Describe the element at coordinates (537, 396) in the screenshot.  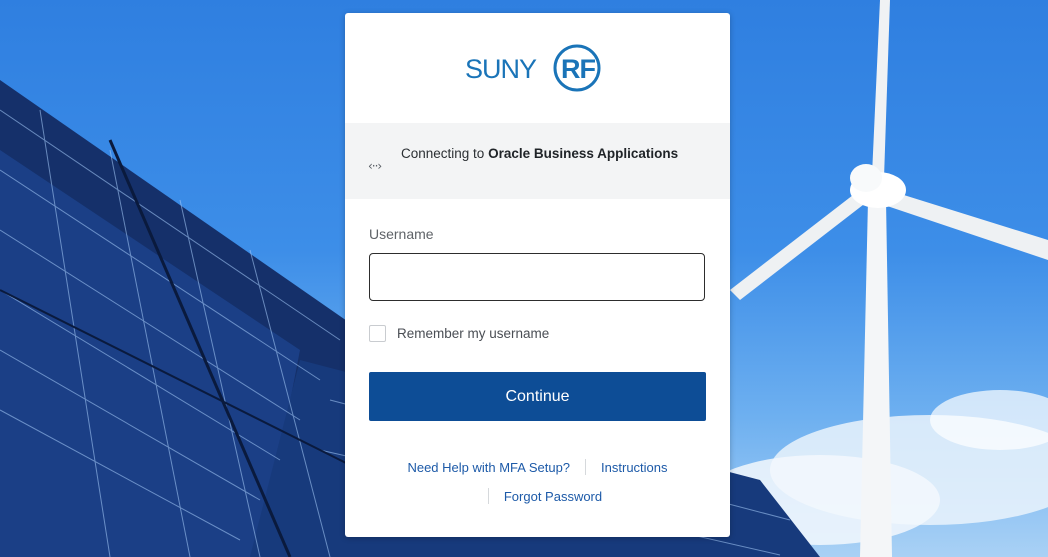
I see `continue-button: Continue` at that location.